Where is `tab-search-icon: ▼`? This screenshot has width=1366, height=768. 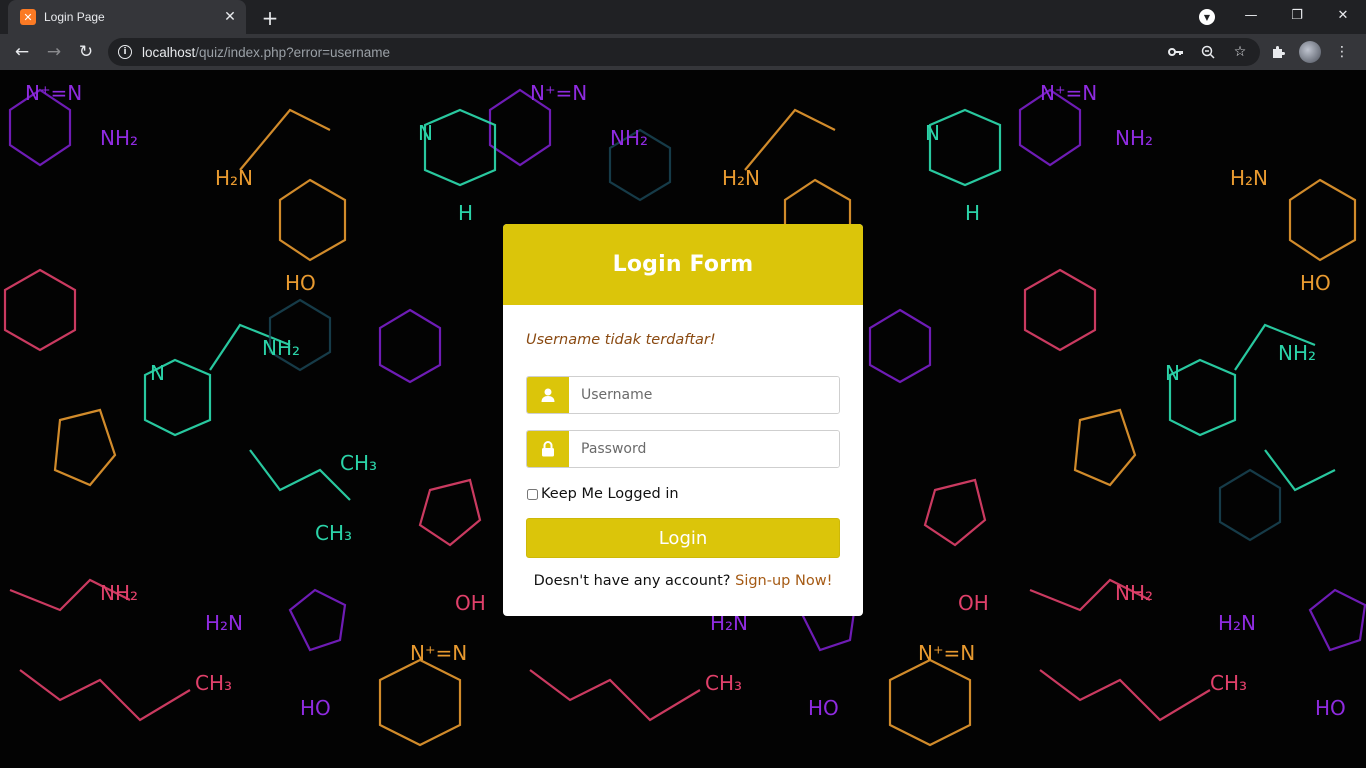
tab-search-icon: ▼ is located at coordinates (1207, 17).